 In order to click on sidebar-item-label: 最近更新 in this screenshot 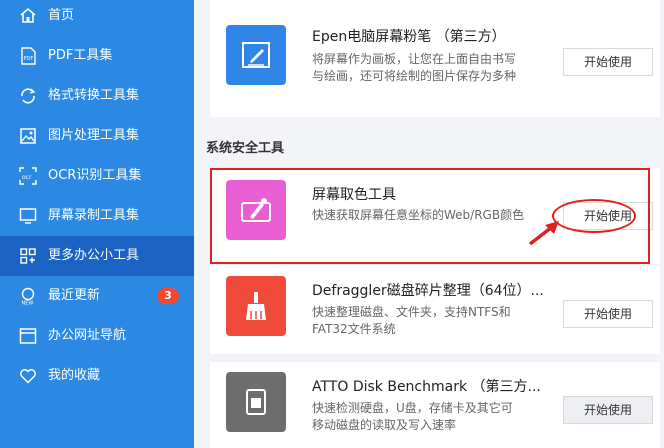, I will do `click(74, 295)`.